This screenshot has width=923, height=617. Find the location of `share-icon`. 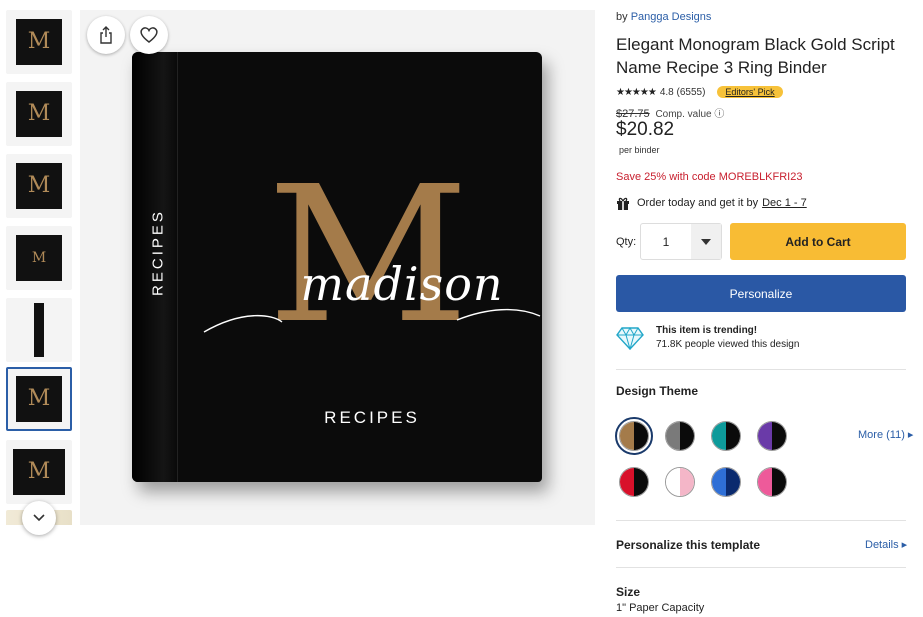

share-icon is located at coordinates (106, 35).